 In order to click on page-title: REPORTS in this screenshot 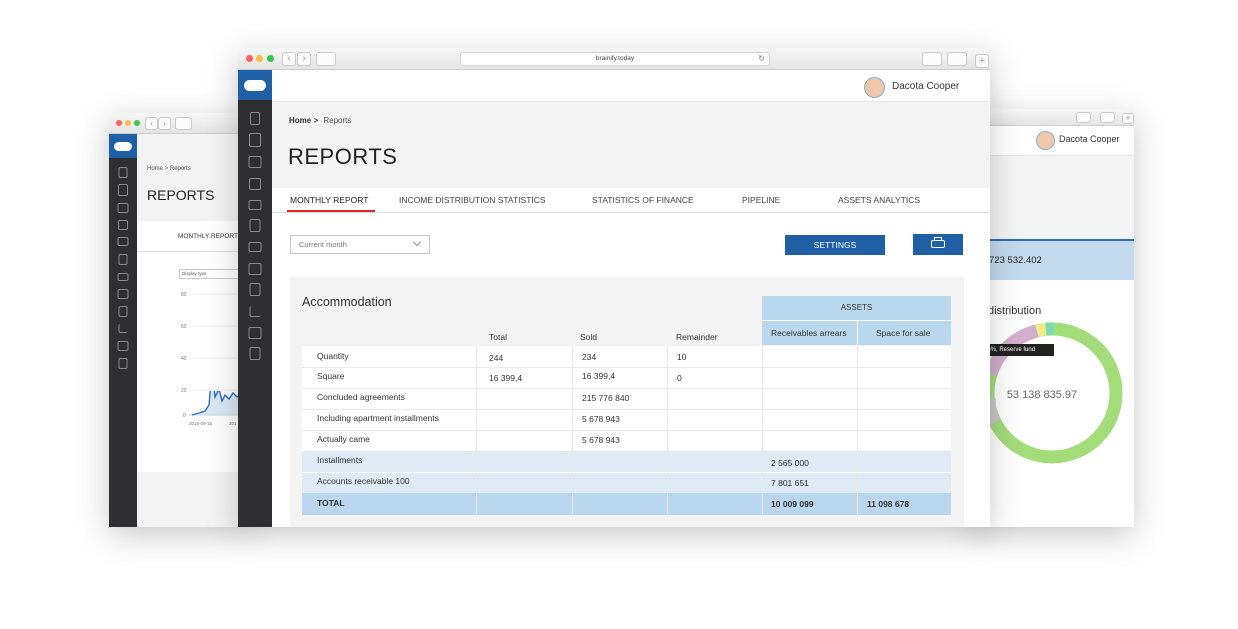, I will do `click(181, 195)`.